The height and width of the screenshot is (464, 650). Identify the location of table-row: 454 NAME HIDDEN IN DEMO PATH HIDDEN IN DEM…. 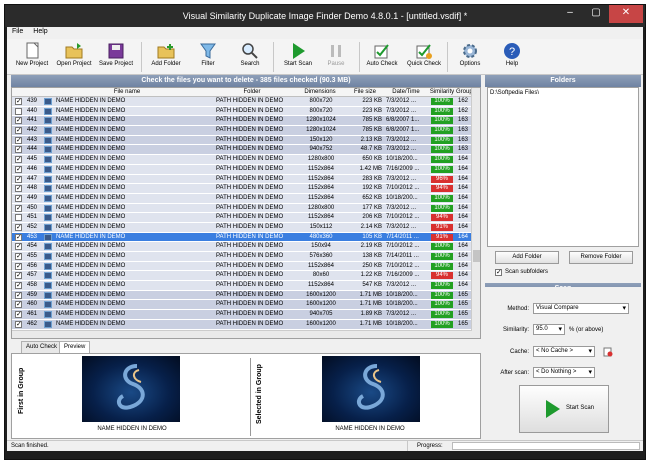
(242, 247).